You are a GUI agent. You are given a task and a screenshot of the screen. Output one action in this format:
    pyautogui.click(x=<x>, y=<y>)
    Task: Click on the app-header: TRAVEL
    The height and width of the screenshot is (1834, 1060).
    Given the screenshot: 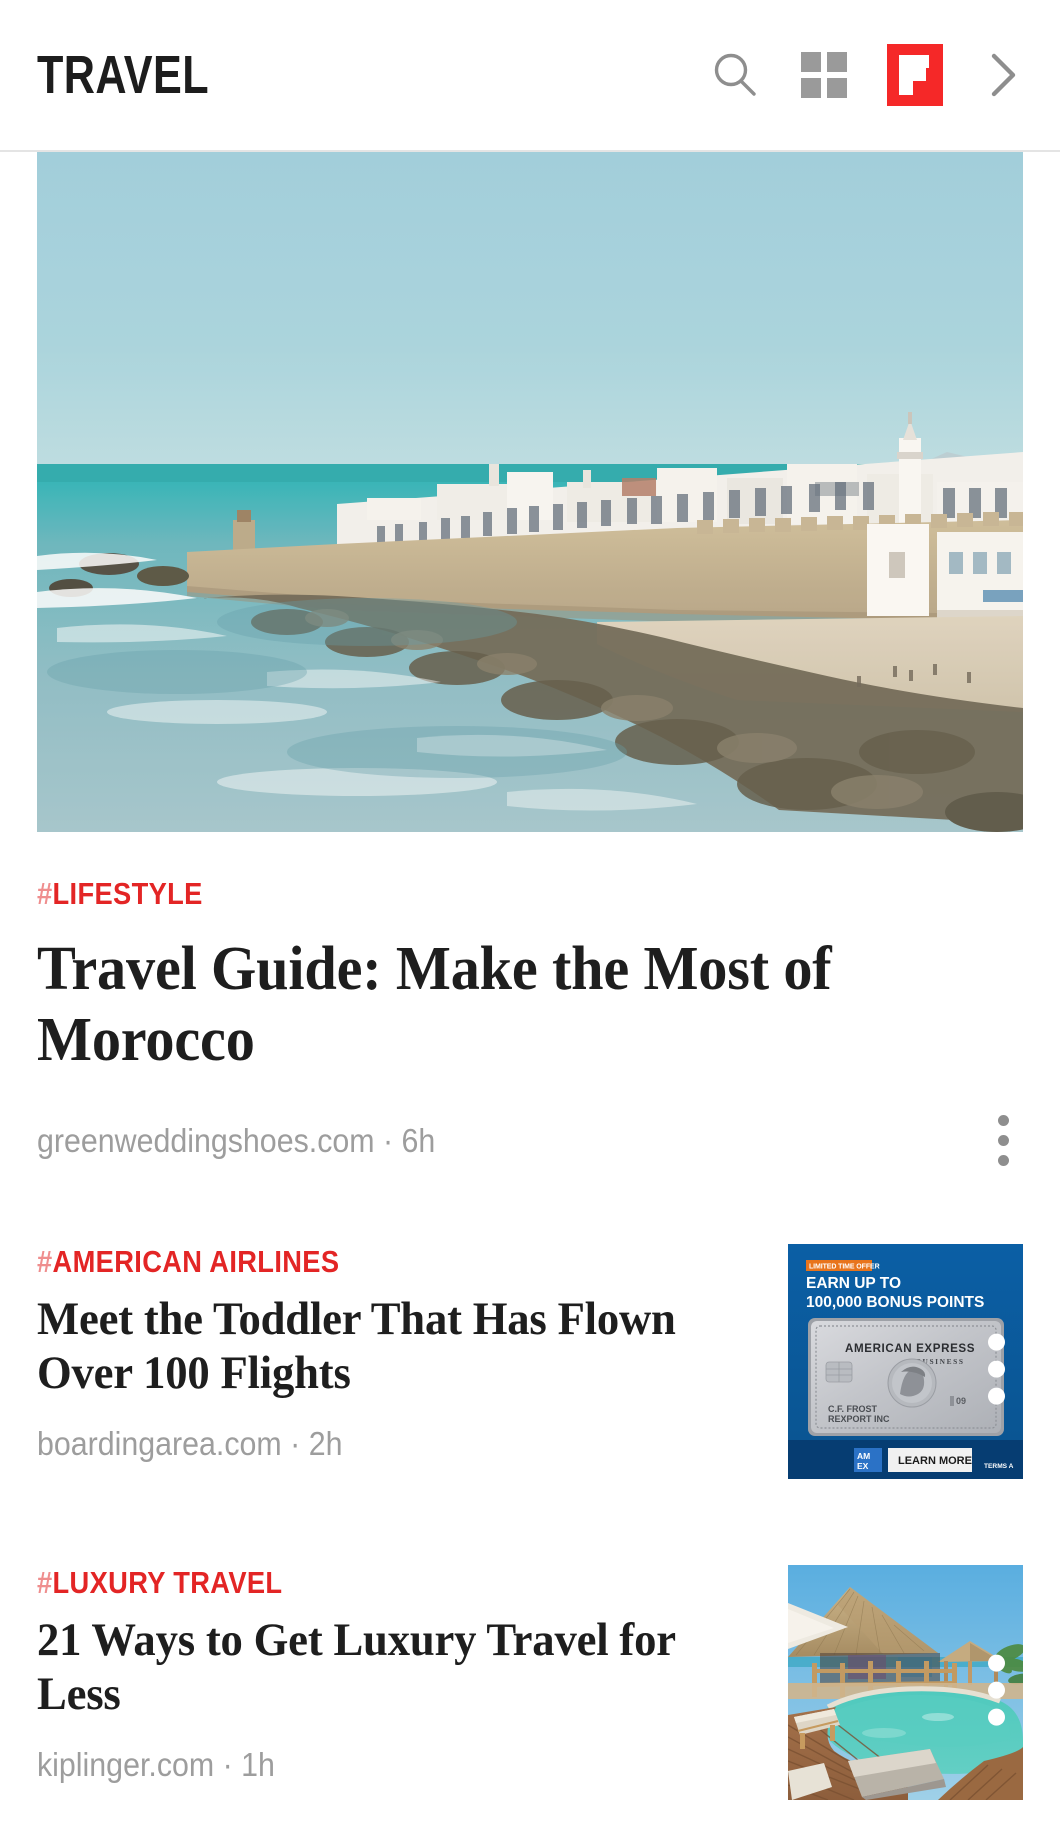 What is the action you would take?
    pyautogui.click(x=530, y=76)
    